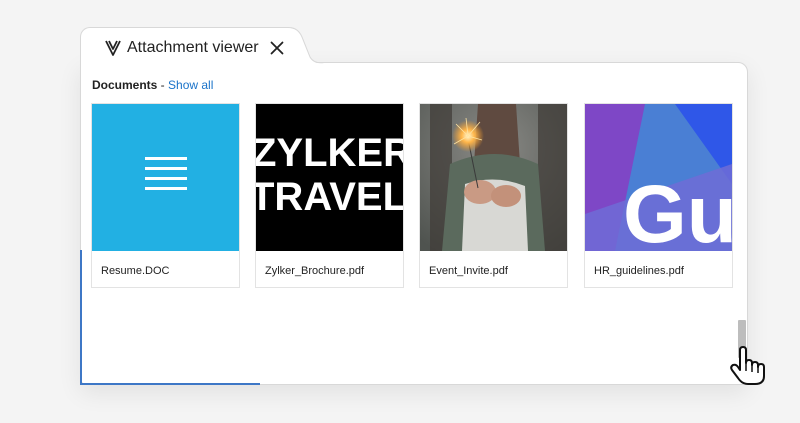 This screenshot has width=800, height=423. Describe the element at coordinates (747, 365) in the screenshot. I see `hand-pointer-icon` at that location.